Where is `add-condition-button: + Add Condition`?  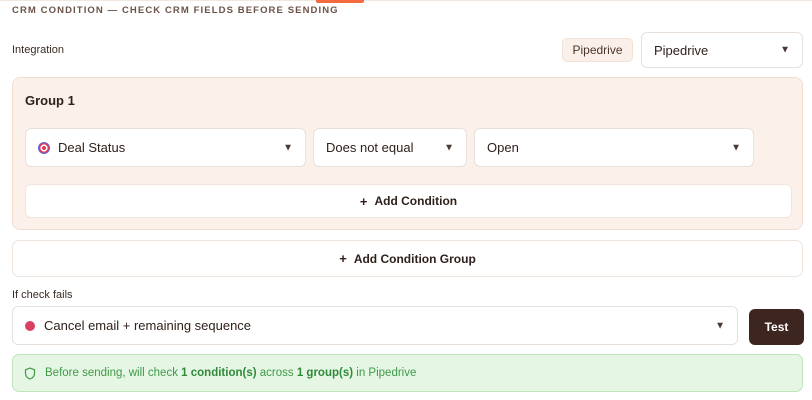
add-condition-button: + Add Condition is located at coordinates (408, 201).